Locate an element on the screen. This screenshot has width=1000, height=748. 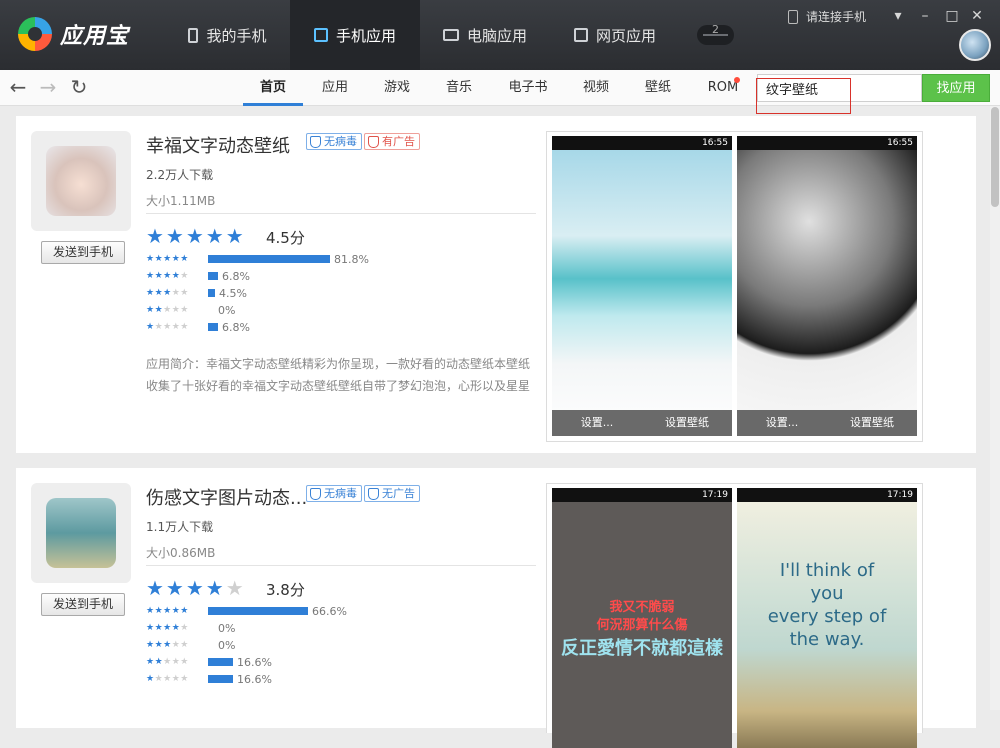
tab-my-phone: 我的手机 is located at coordinates (227, 35).